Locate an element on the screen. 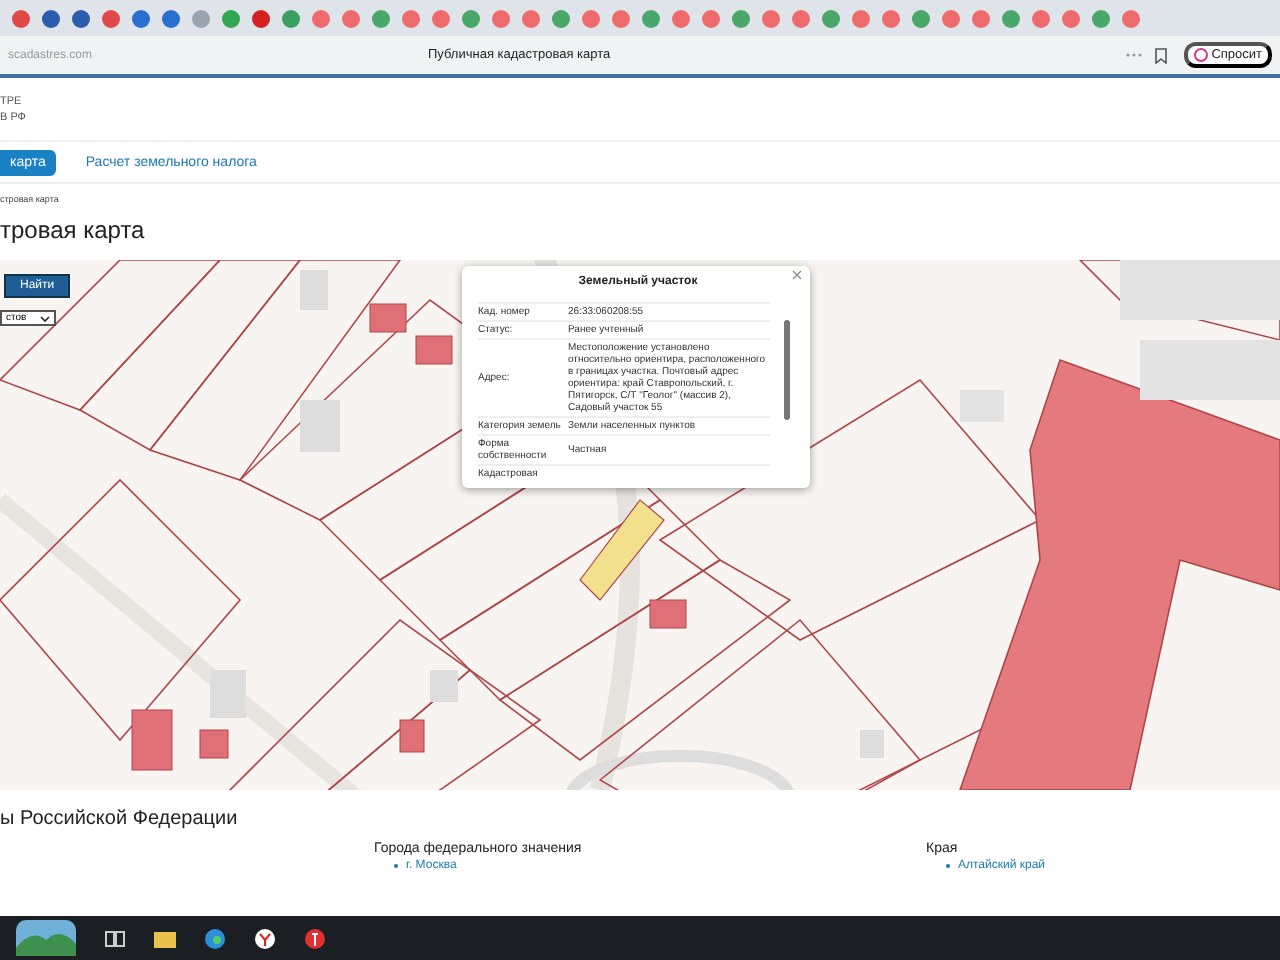 The width and height of the screenshot is (1280, 960). section-title: ы Российской Федерации is located at coordinates (120, 819).